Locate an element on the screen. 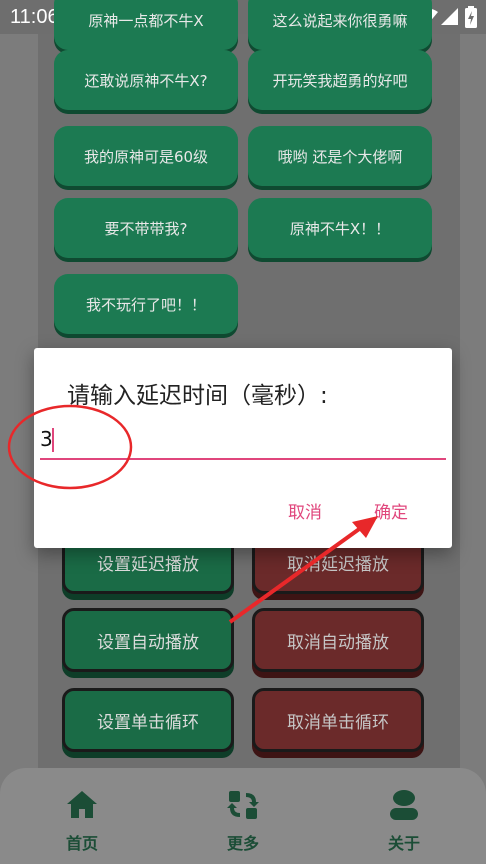 Image resolution: width=486 pixels, height=864 pixels. delay-input is located at coordinates (243, 440).